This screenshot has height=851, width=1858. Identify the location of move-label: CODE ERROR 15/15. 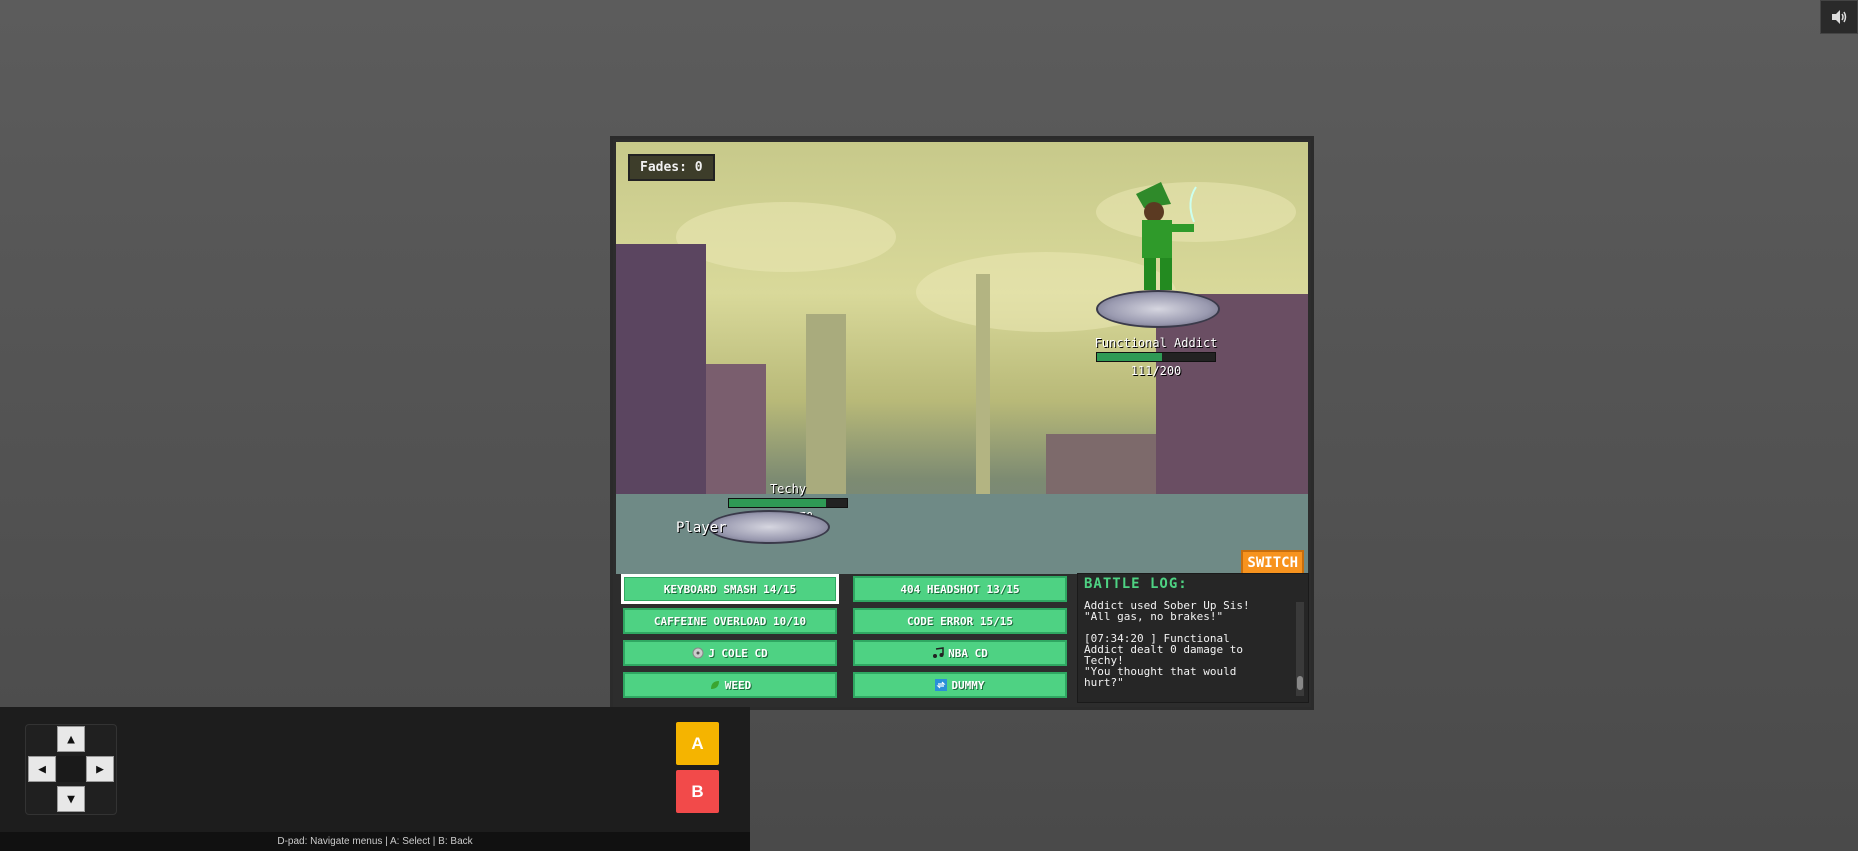
(960, 621).